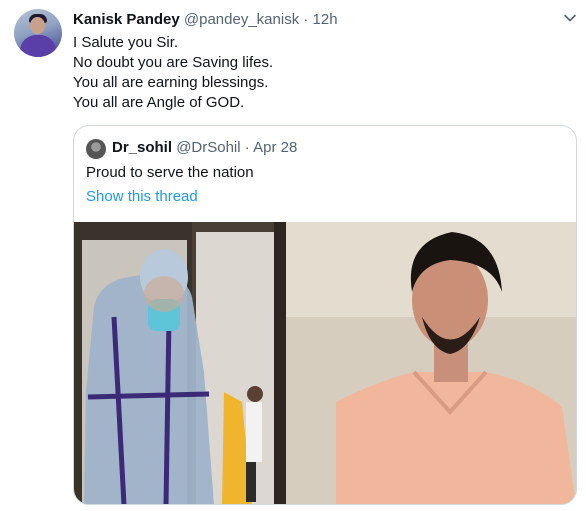  Describe the element at coordinates (275, 147) in the screenshot. I see `quoted-tweet-date: Apr 28` at that location.